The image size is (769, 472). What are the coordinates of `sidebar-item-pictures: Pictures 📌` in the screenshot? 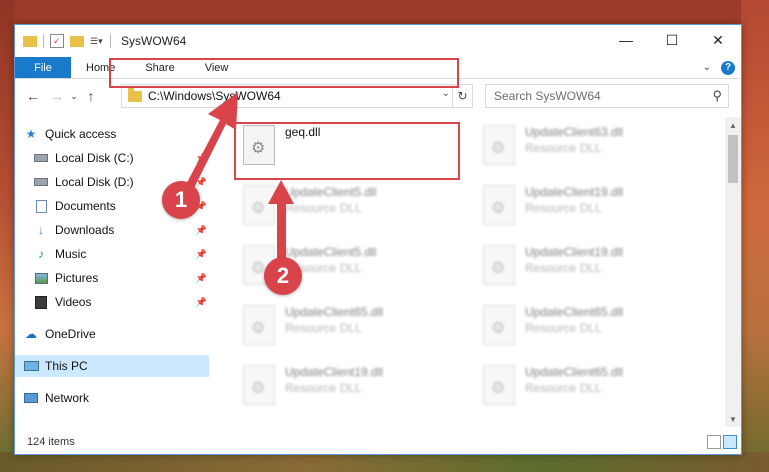 It's located at (121, 278).